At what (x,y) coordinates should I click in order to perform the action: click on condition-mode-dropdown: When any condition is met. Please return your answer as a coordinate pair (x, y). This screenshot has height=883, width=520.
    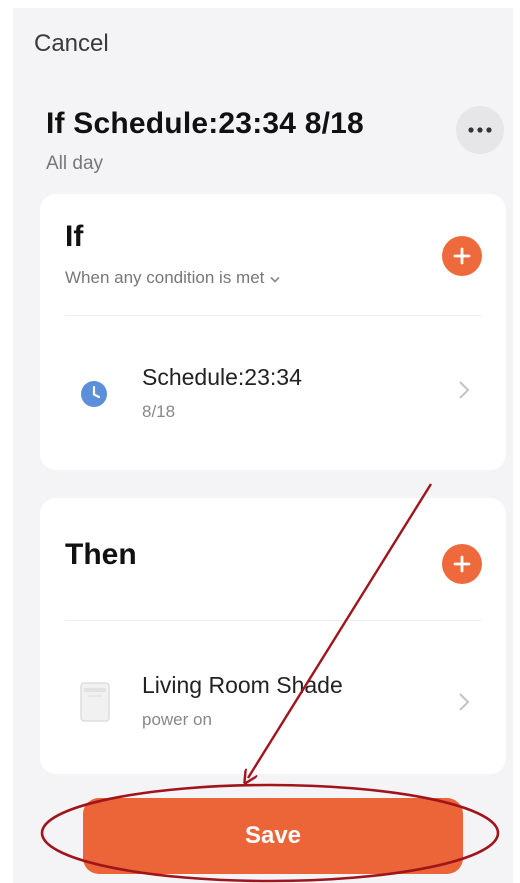
    Looking at the image, I should click on (172, 278).